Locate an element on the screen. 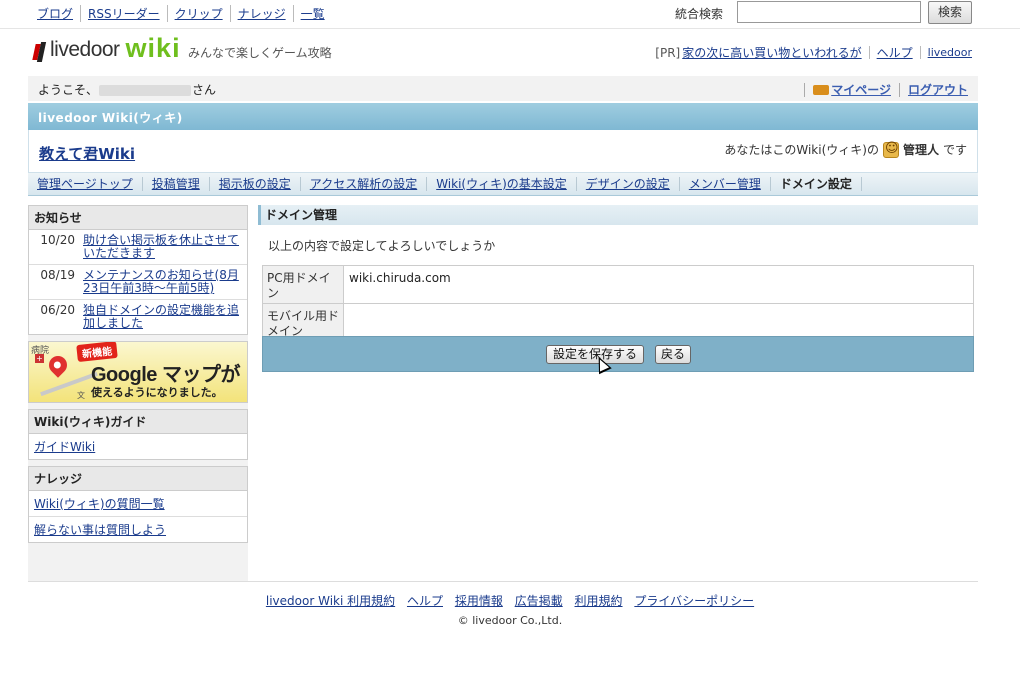 The height and width of the screenshot is (684, 1020). nav-board-settings: 掲示板の設定 is located at coordinates (255, 184).